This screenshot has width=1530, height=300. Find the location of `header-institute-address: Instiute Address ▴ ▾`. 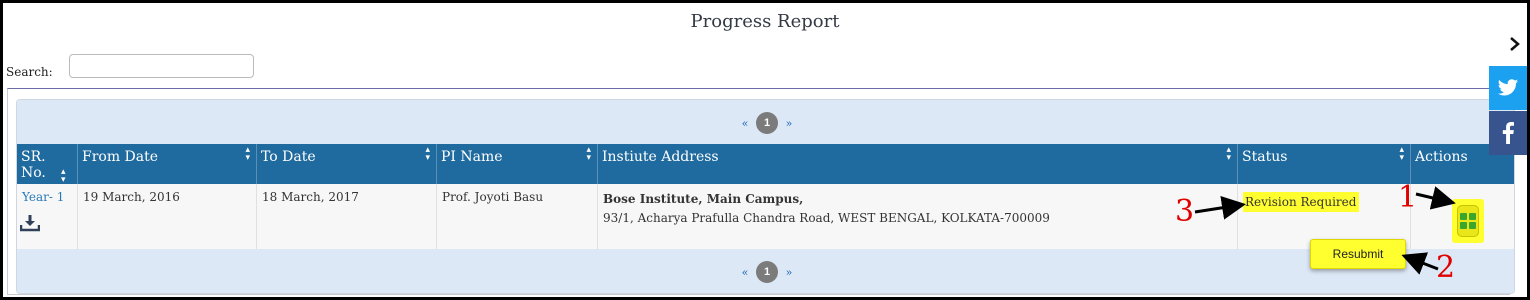

header-institute-address: Instiute Address ▴ ▾ is located at coordinates (918, 164).